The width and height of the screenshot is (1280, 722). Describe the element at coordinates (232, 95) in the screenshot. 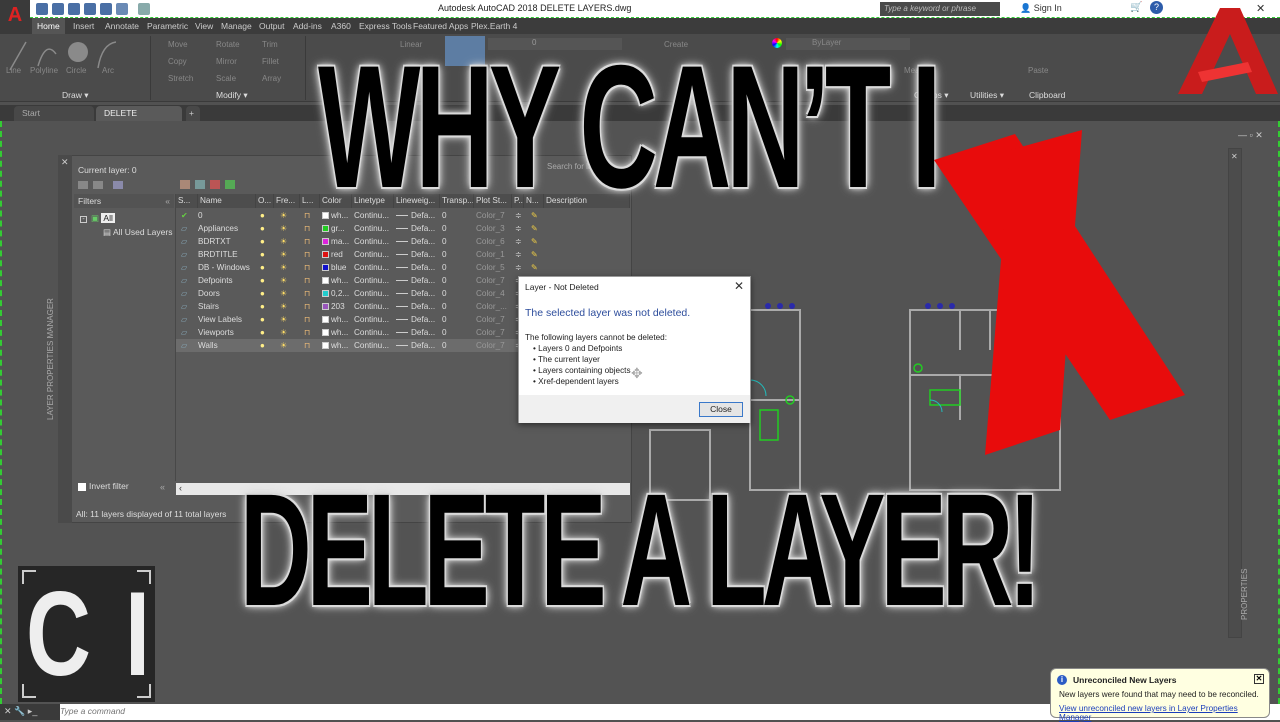

I see `modify-group-label: Modify ▾` at that location.